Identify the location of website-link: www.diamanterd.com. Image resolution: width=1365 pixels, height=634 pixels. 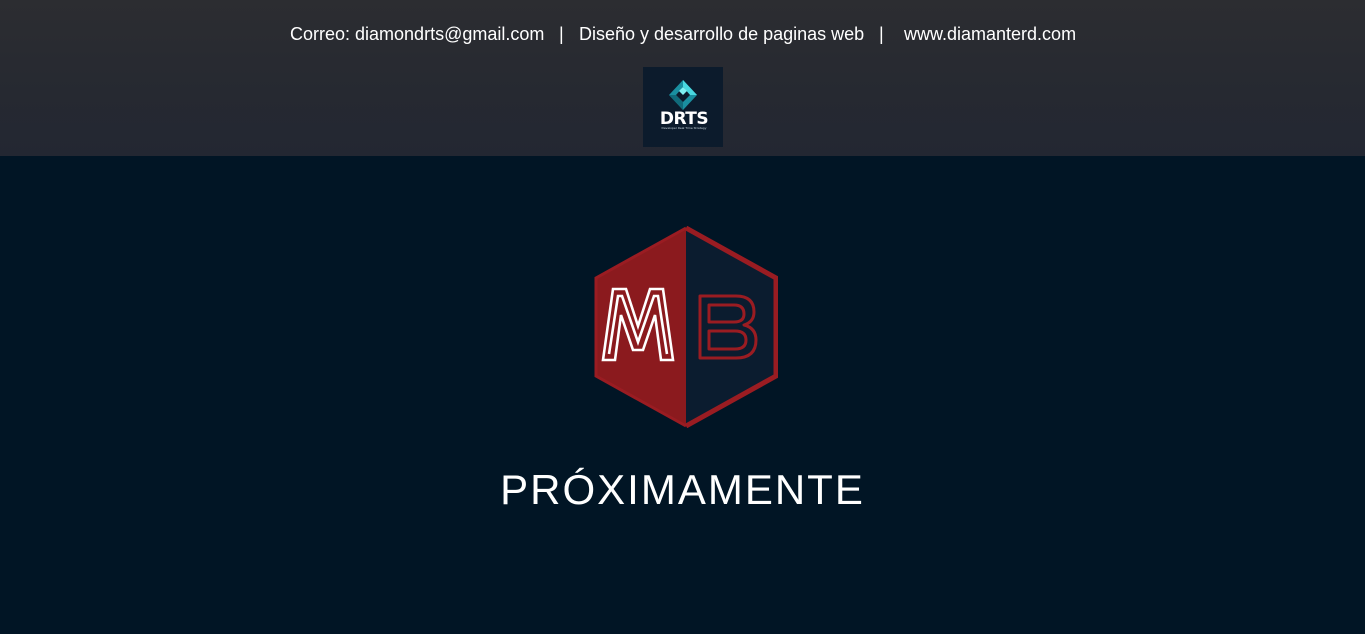
(990, 34).